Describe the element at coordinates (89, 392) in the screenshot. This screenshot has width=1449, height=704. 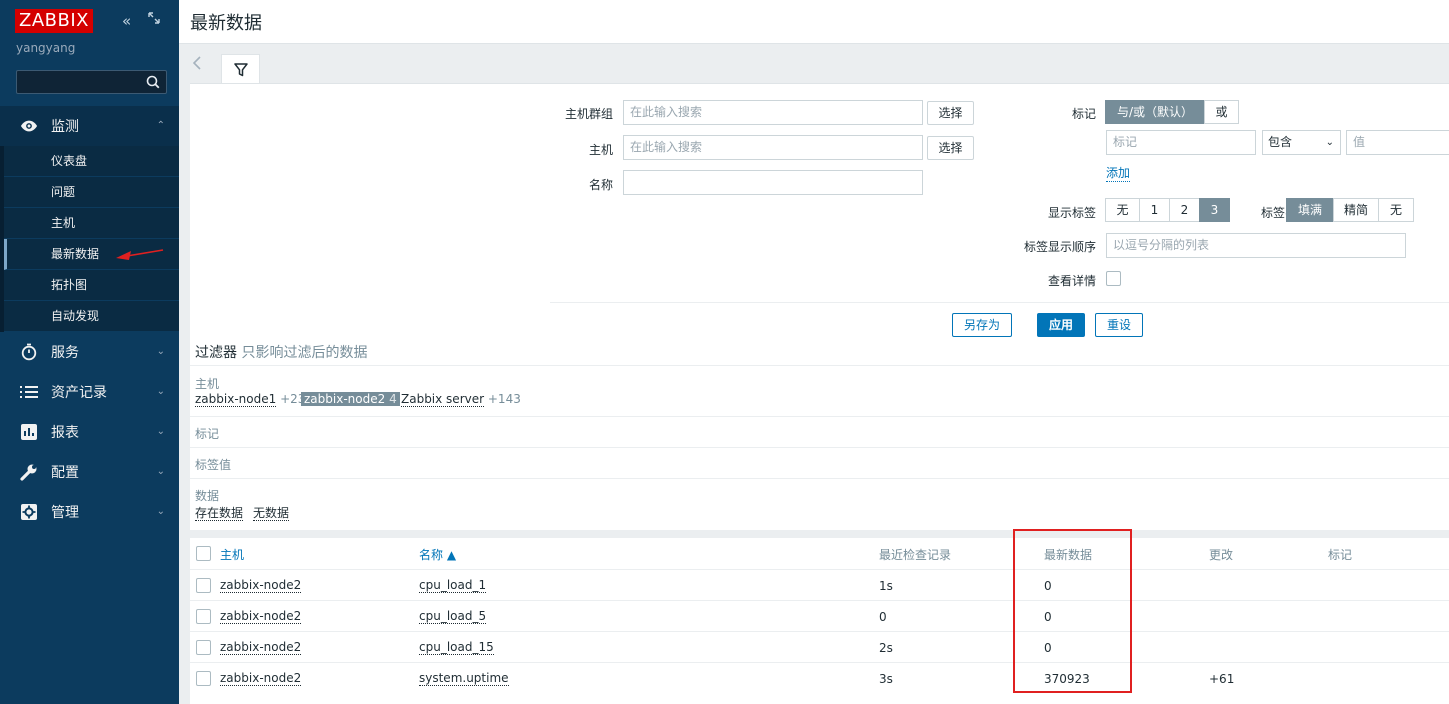
I see `menu-inventory: 资产记录 ⌄` at that location.